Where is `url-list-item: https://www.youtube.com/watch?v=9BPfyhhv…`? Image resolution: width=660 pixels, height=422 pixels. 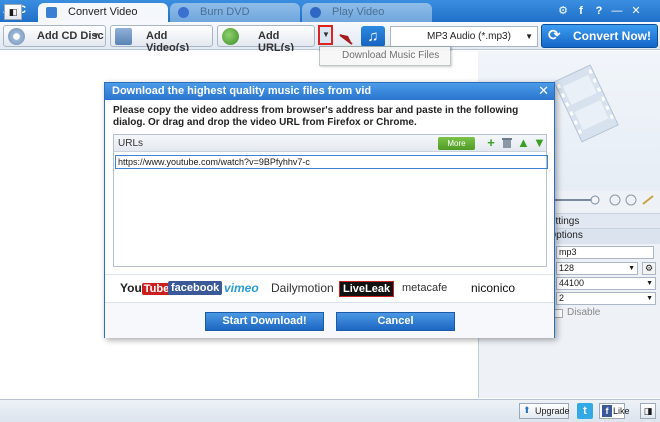
url-list-item: https://www.youtube.com/watch?v=9BPfyhhv… is located at coordinates (331, 162).